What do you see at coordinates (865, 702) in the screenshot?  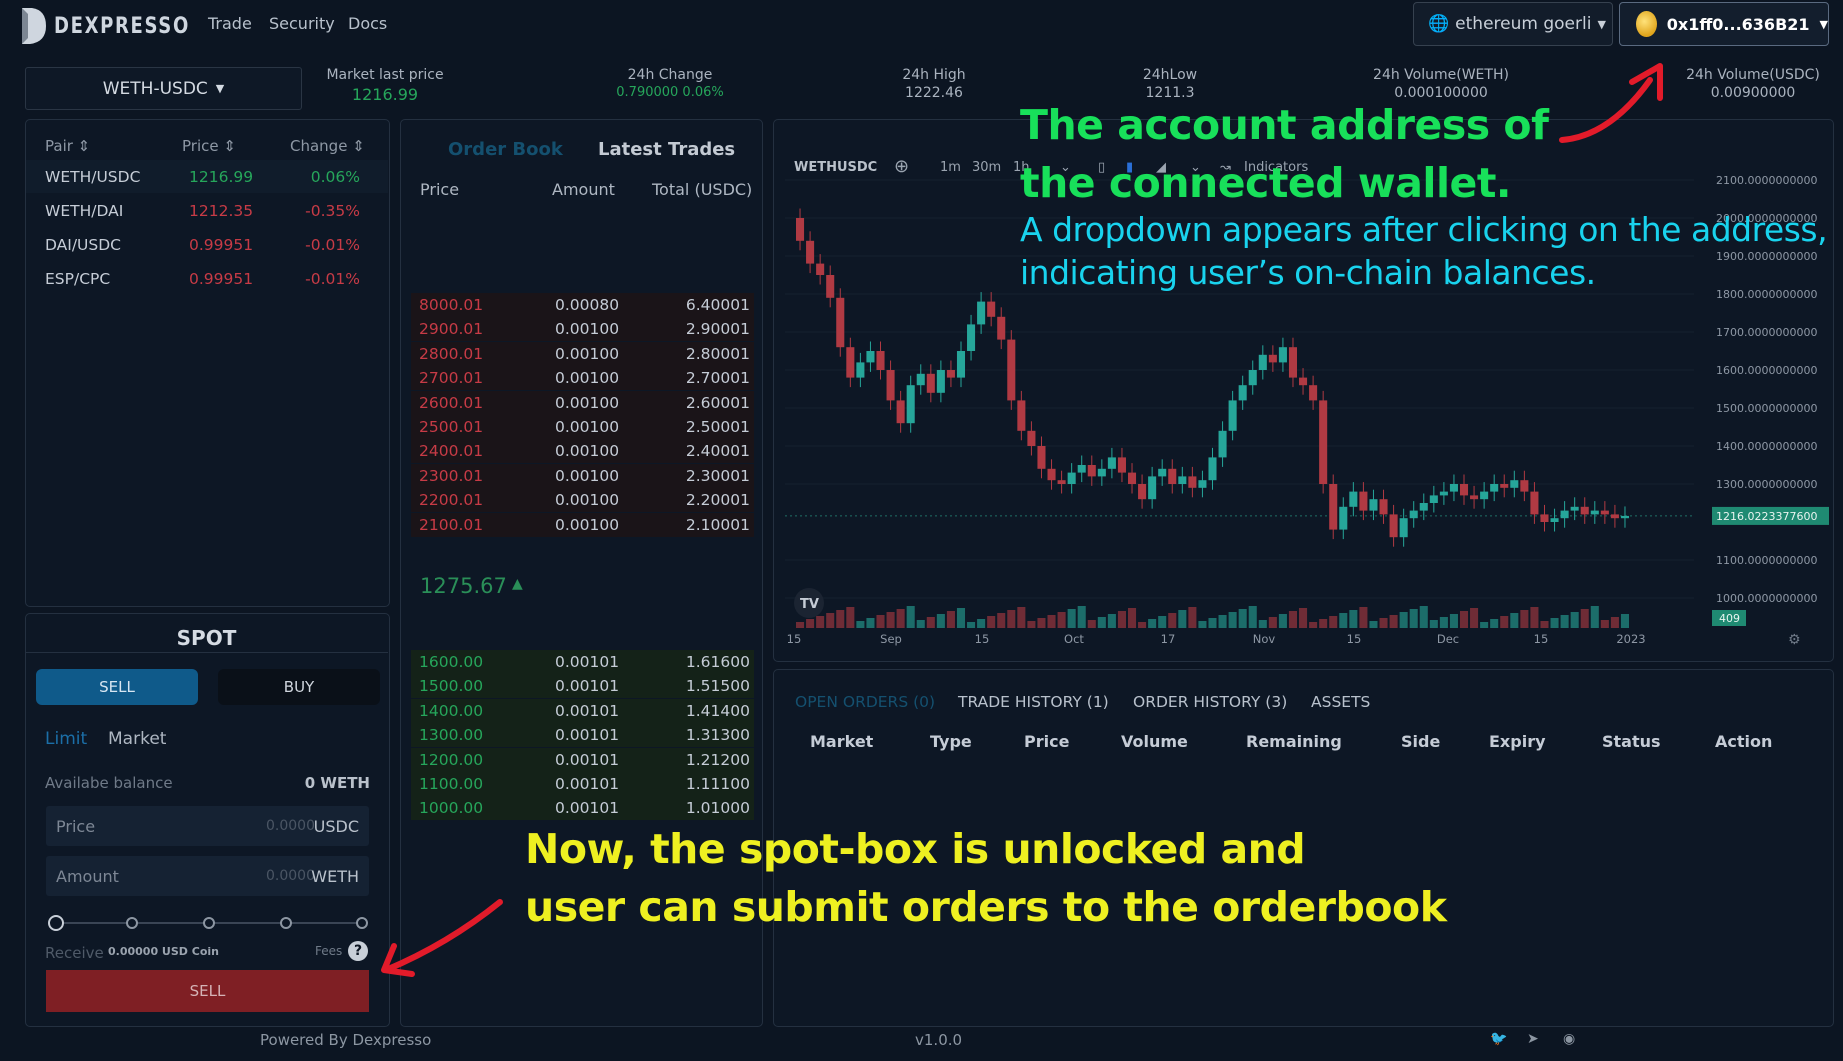 I see `tab-open-orders: OPEN ORDERS (0)` at bounding box center [865, 702].